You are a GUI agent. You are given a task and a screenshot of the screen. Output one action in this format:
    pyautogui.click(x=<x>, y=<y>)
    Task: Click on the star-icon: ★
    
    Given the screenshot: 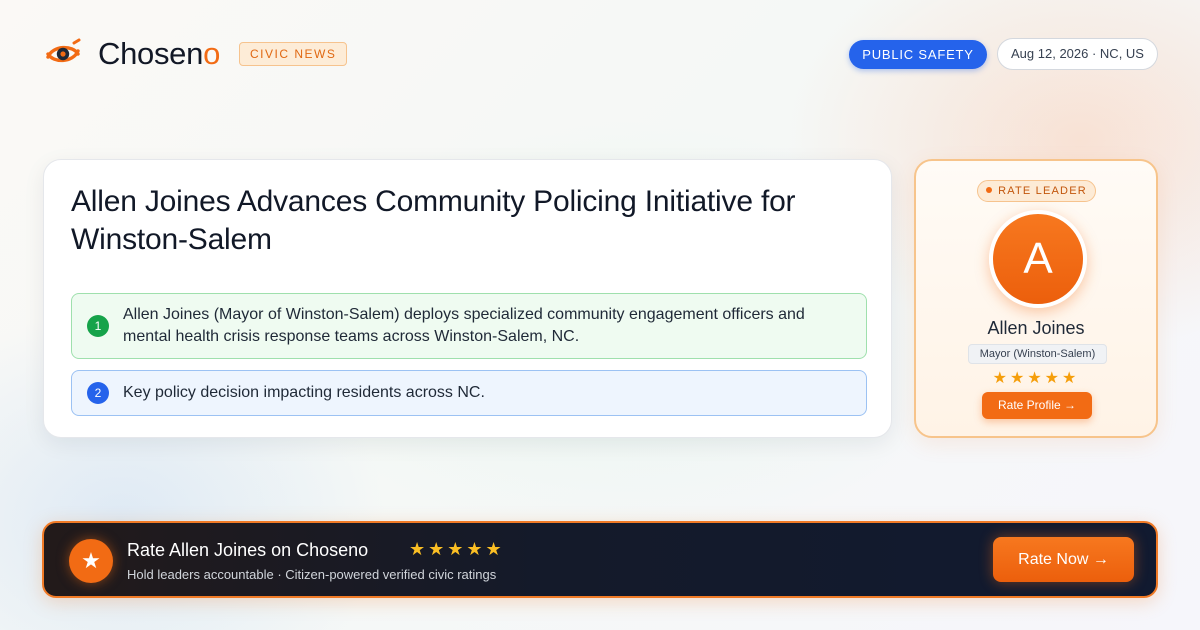 What is the action you would take?
    pyautogui.click(x=91, y=561)
    